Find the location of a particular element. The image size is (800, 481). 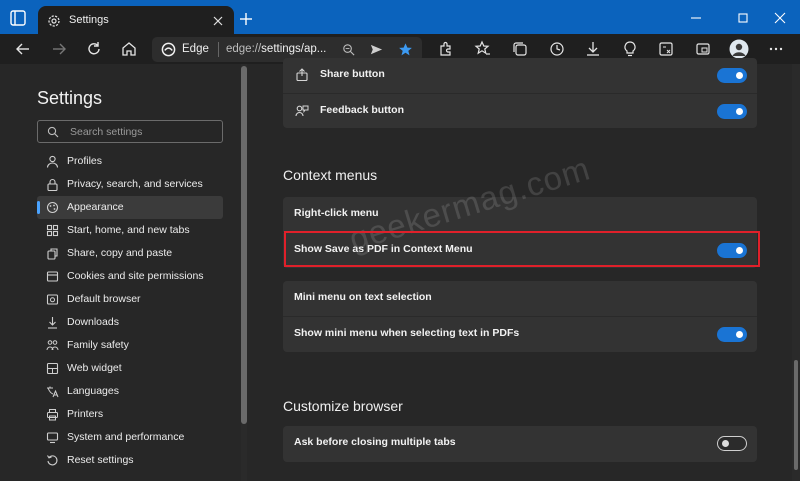

tab-title: Settings is located at coordinates (89, 20).